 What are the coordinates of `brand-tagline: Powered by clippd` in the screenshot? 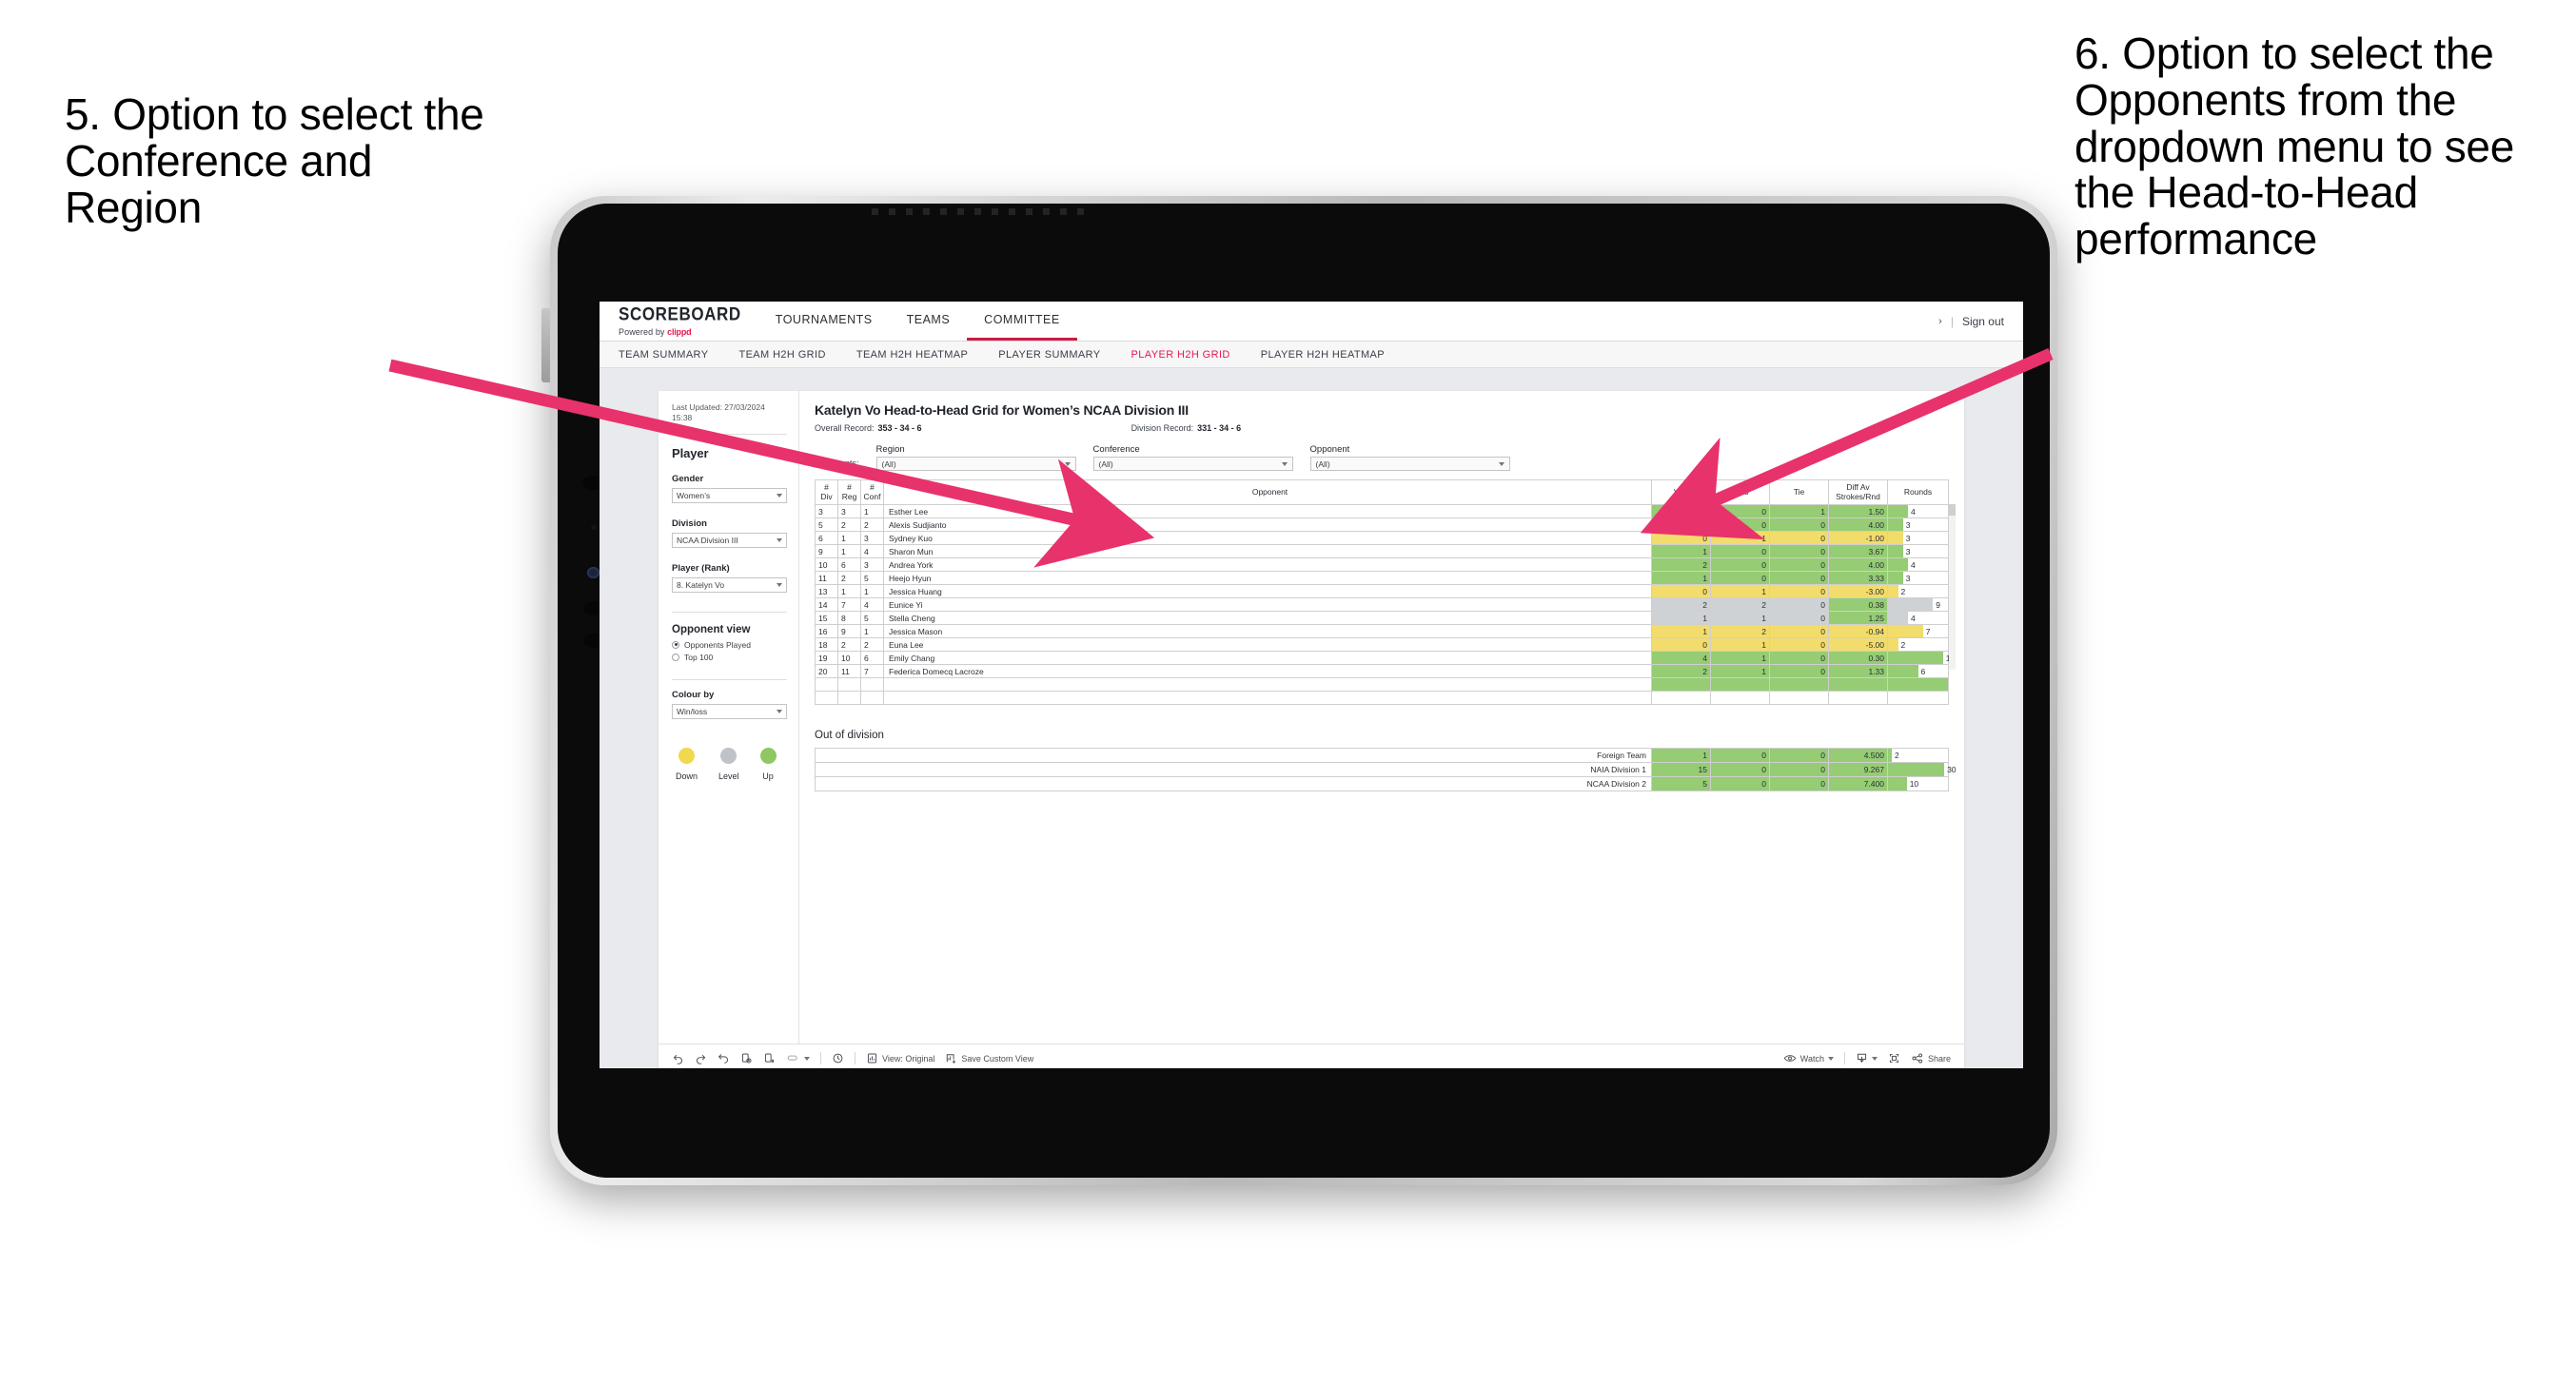 It's located at (680, 332).